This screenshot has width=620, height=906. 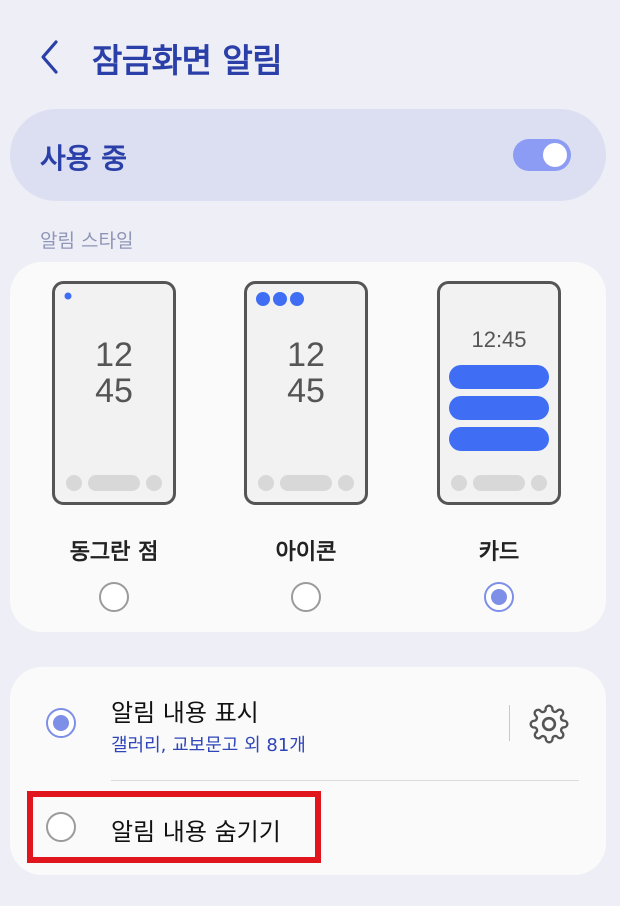 I want to click on show-content-title: 알림 내용 표시, so click(x=185, y=710).